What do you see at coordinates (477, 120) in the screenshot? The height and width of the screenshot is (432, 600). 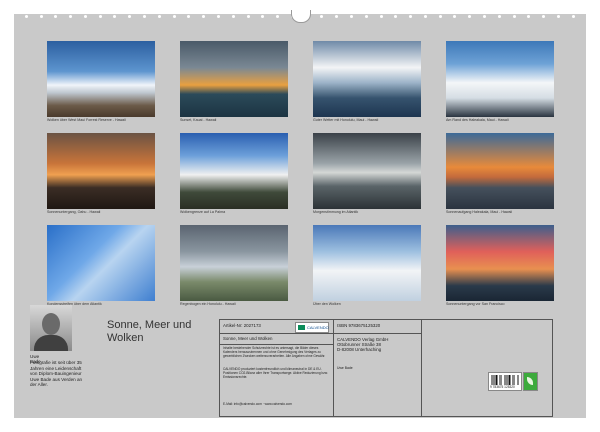 I see `photo-caption: Am Rand des Haleakala, Maui - Hawaii` at bounding box center [477, 120].